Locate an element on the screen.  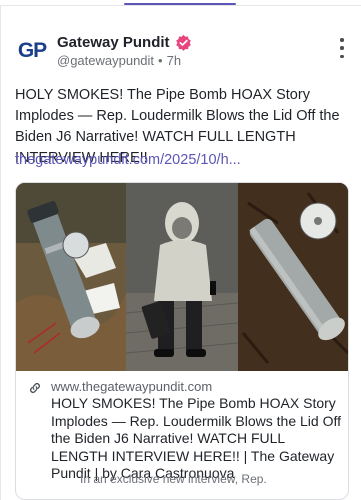
avatar: GP is located at coordinates (32, 51).